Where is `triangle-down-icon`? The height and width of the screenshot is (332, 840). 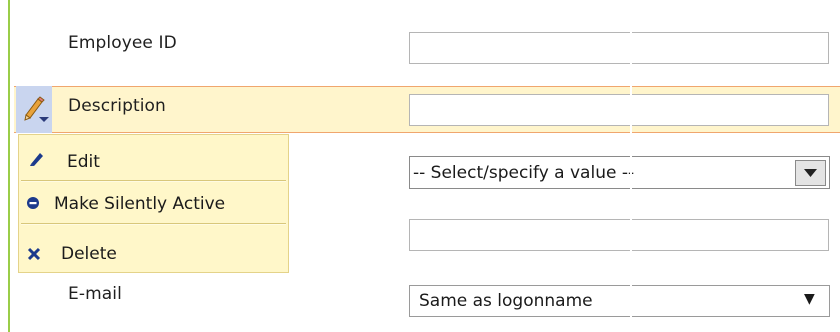 triangle-down-icon is located at coordinates (810, 173).